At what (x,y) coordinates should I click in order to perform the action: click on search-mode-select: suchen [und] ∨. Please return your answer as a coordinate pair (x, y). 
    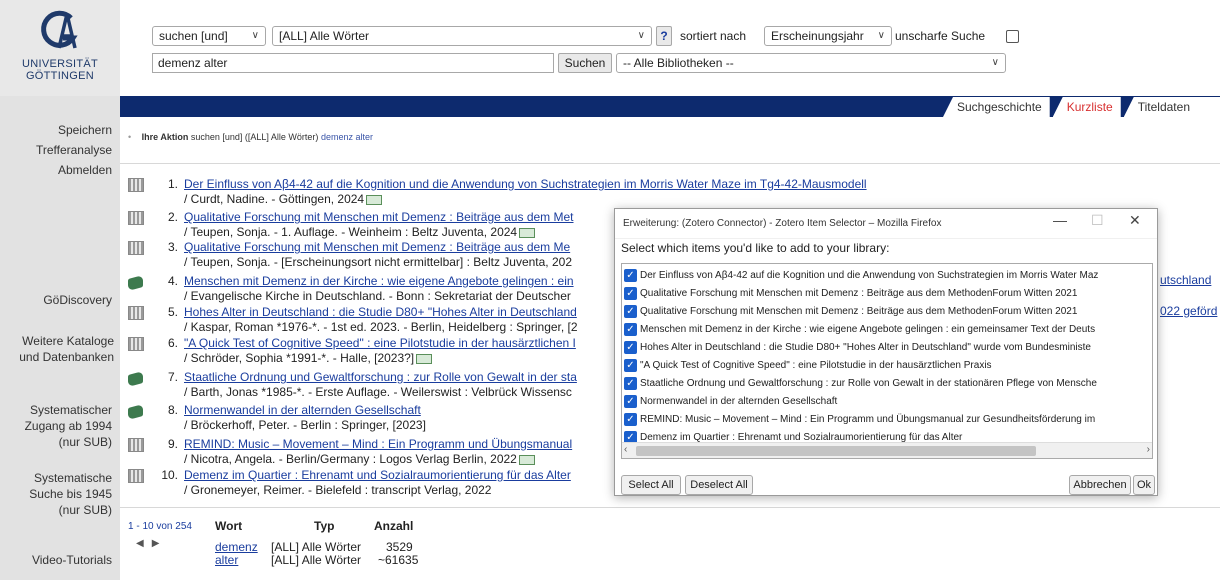
    Looking at the image, I should click on (209, 36).